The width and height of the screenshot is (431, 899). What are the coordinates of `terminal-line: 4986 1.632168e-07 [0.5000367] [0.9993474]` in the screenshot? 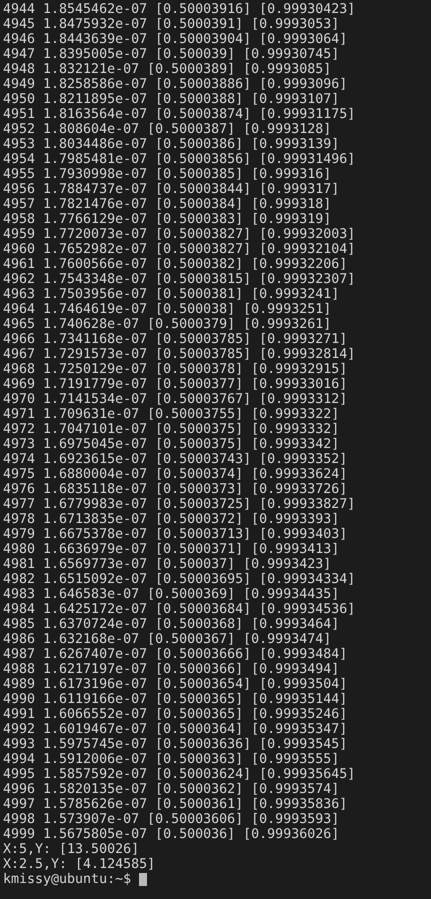 It's located at (167, 639).